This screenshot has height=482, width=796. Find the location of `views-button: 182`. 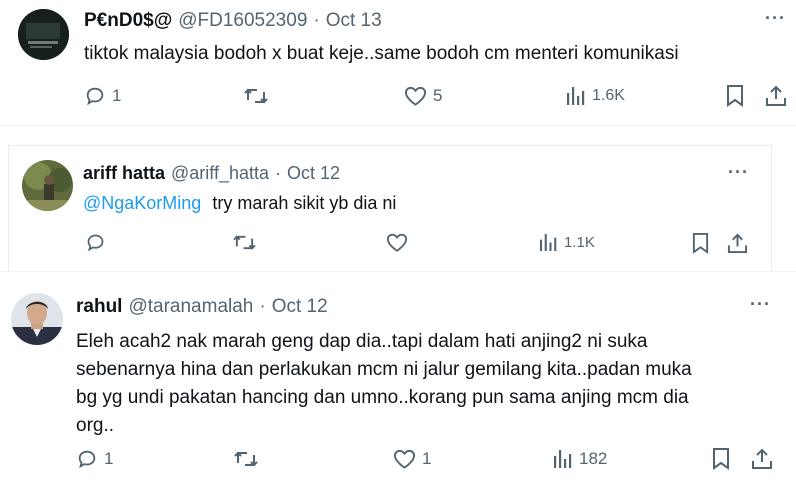

views-button: 182 is located at coordinates (580, 459).